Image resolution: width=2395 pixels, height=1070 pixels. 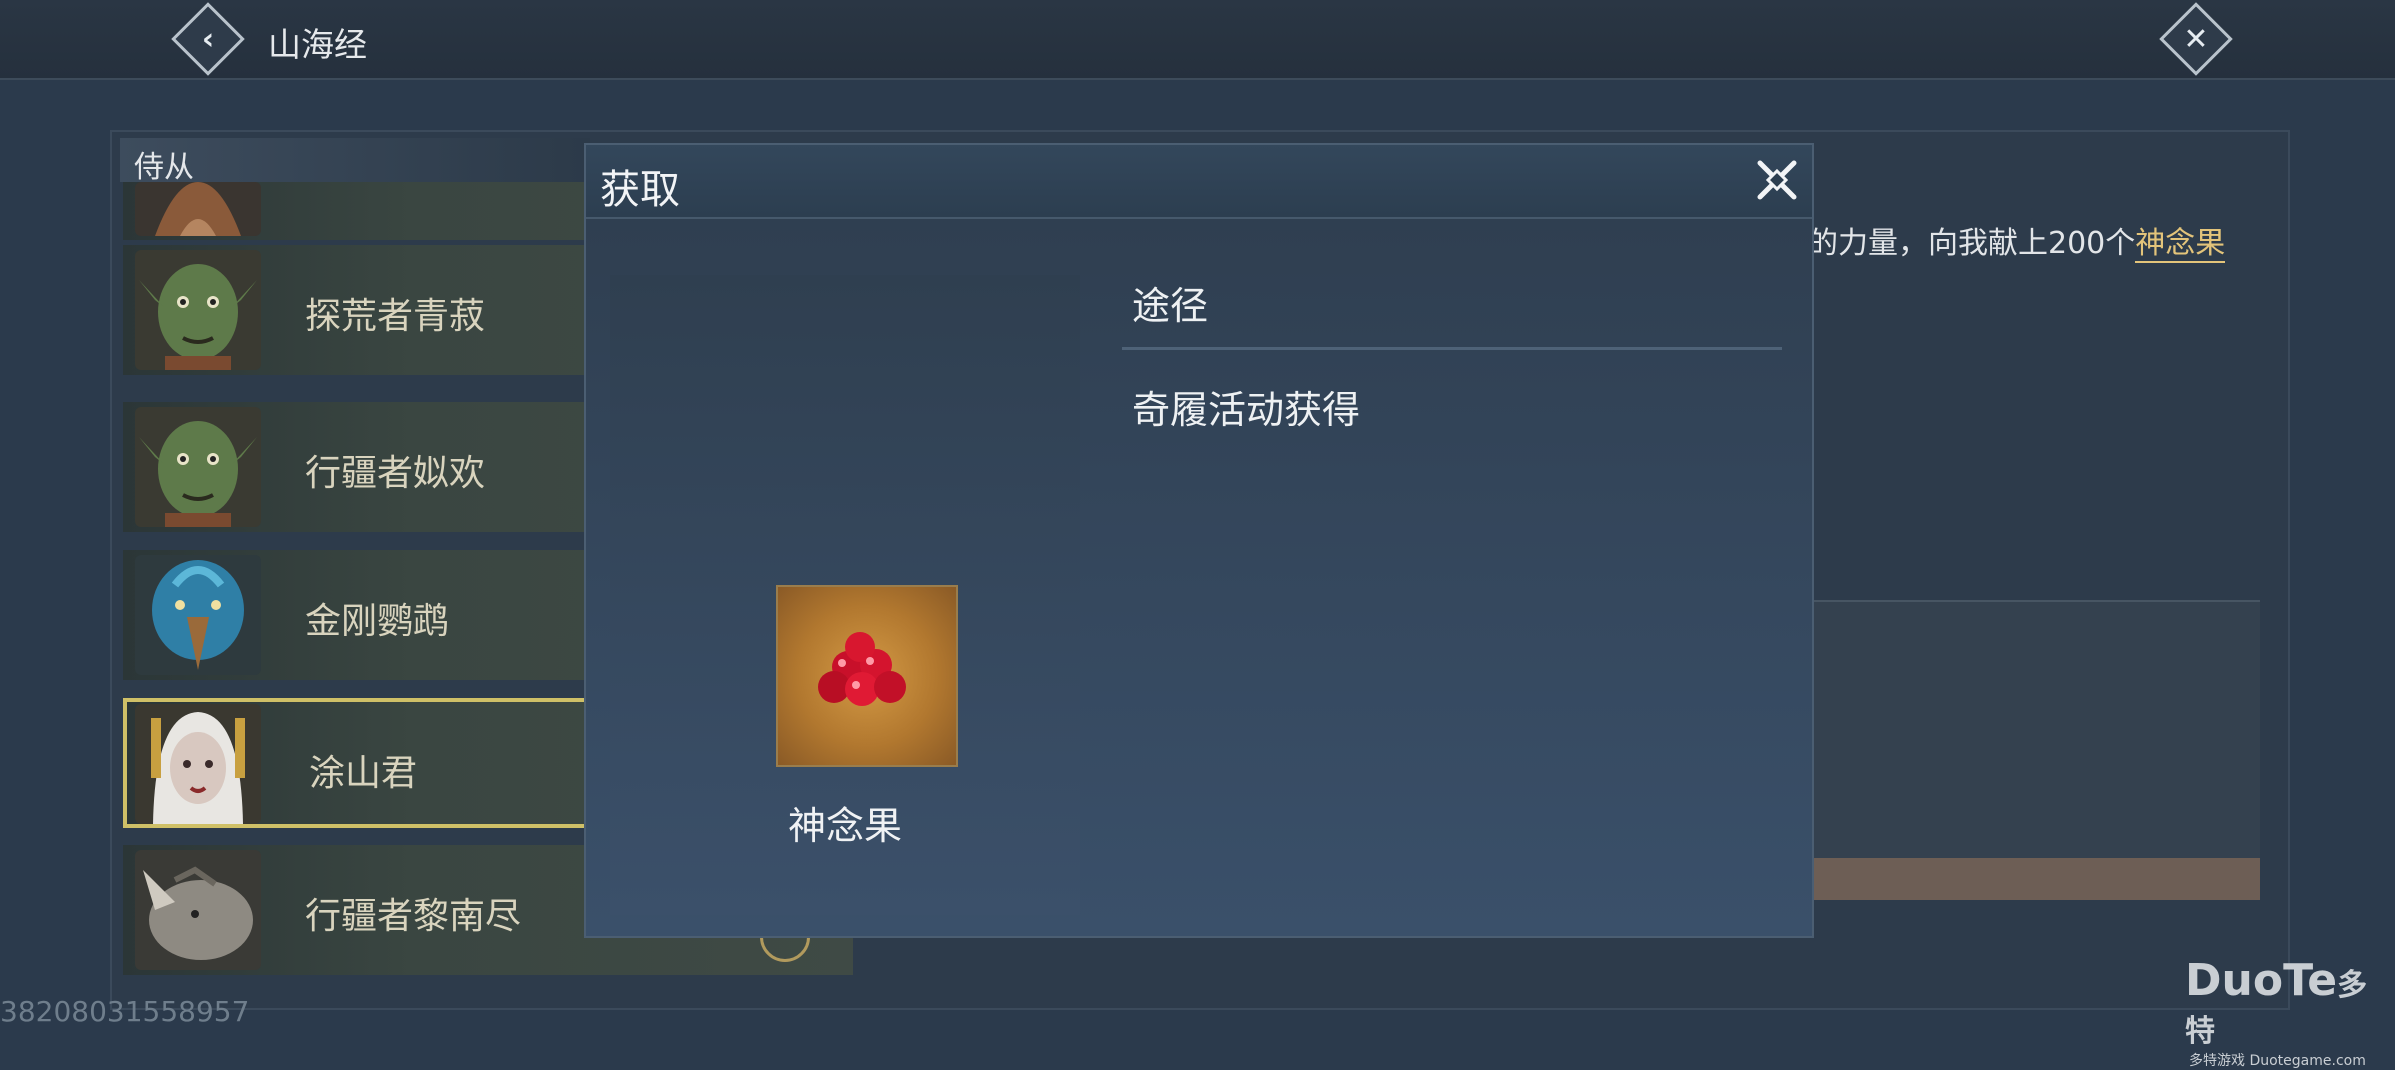 I want to click on item-icon, so click(x=867, y=676).